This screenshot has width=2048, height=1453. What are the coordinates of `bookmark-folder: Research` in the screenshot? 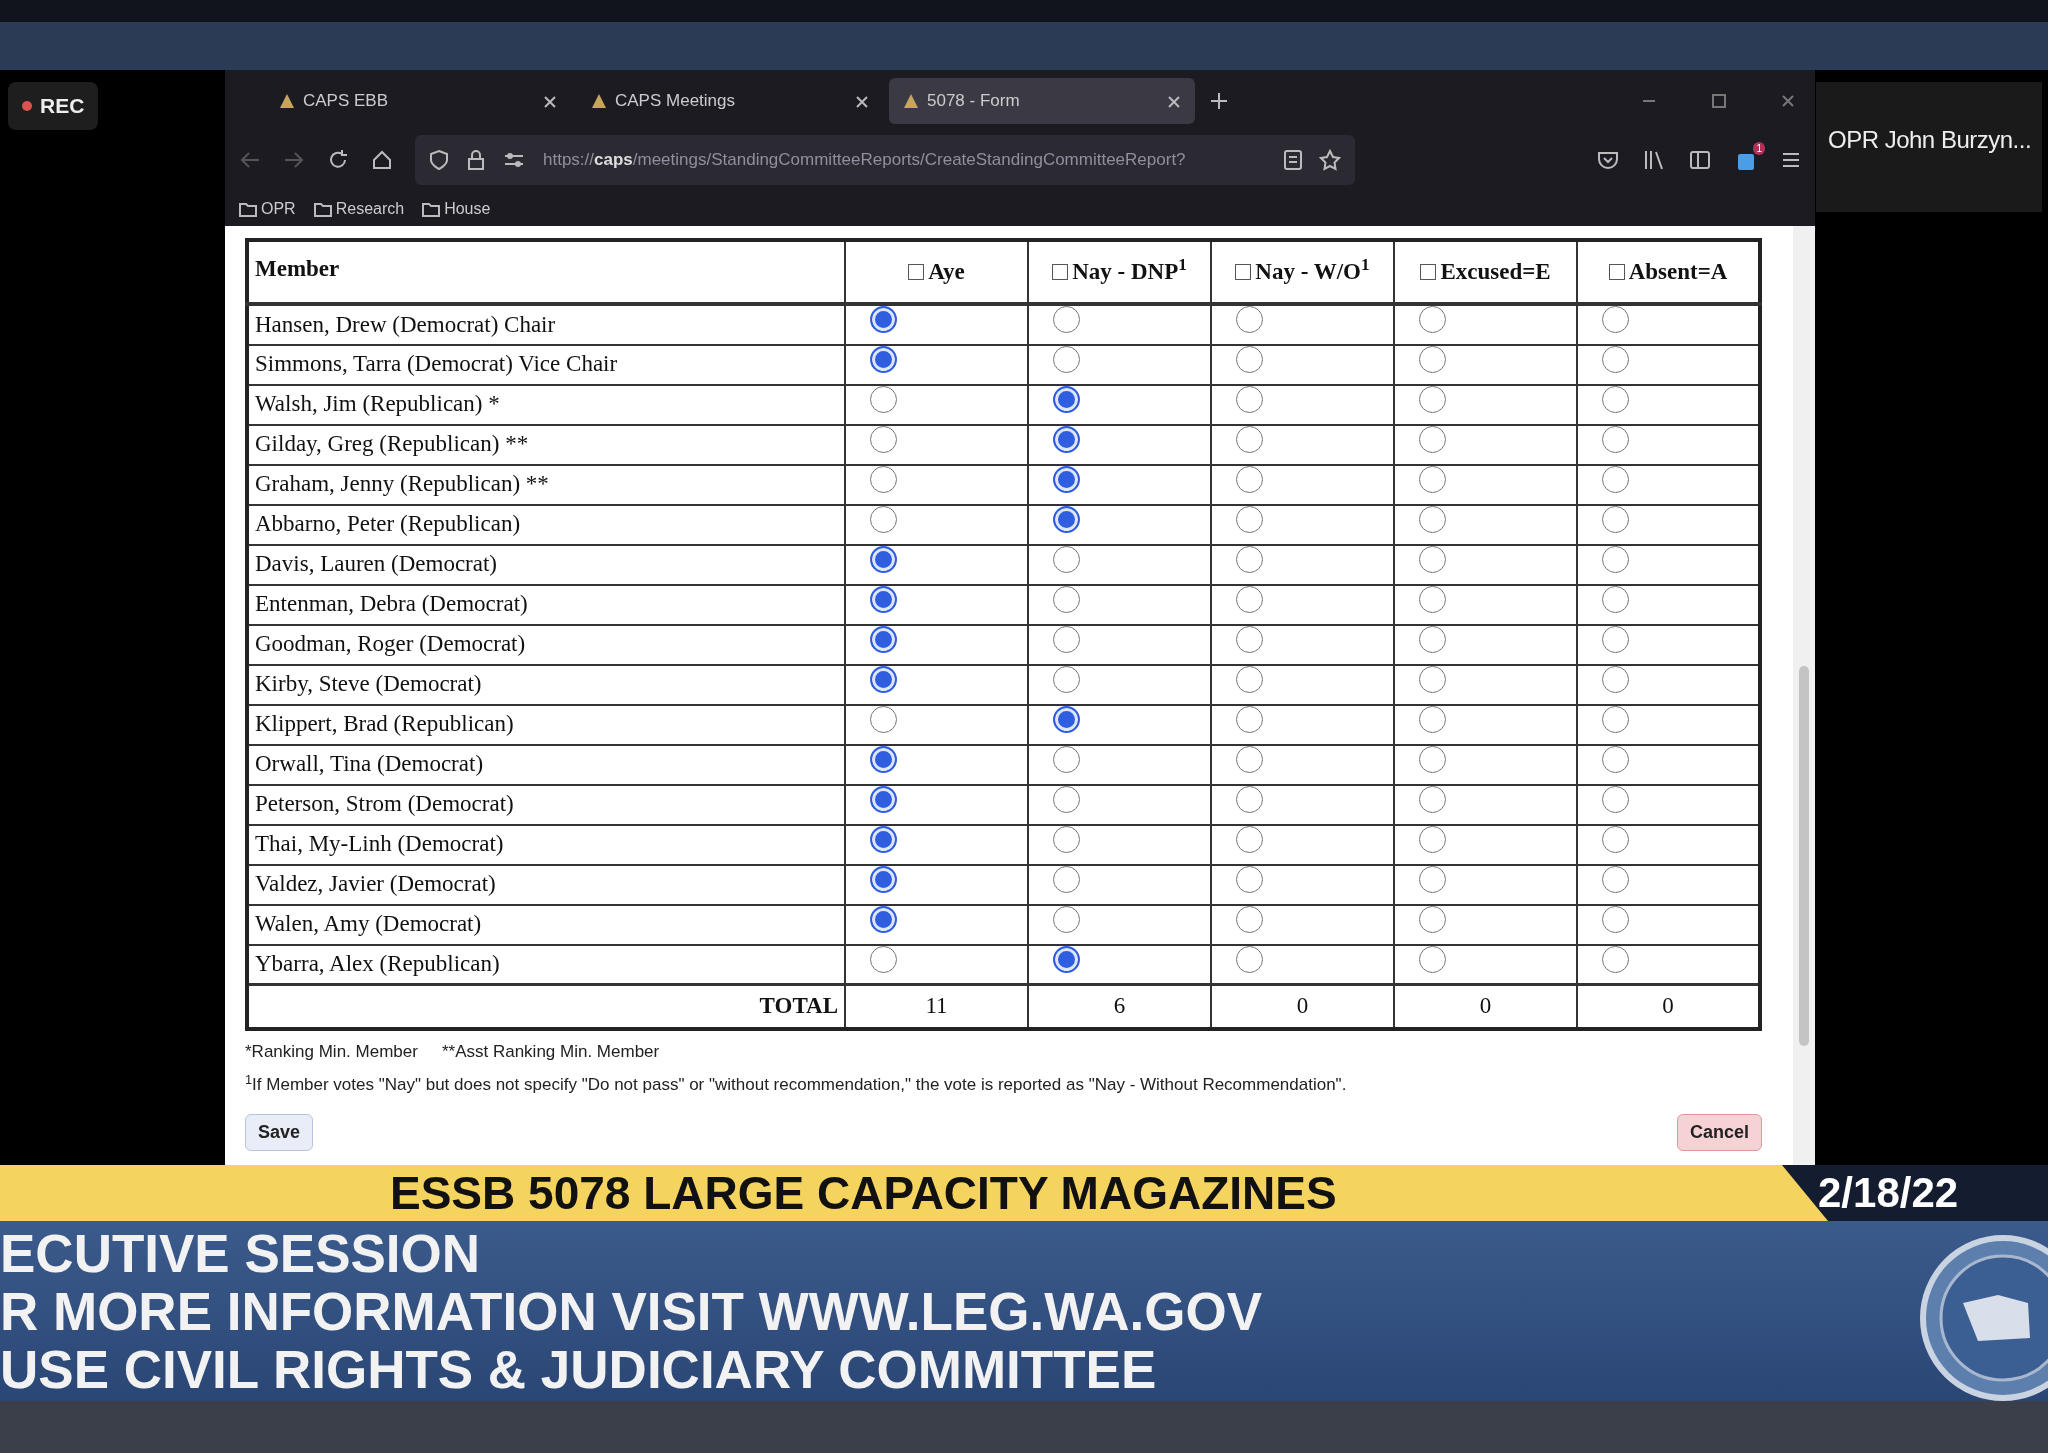 It's located at (359, 209).